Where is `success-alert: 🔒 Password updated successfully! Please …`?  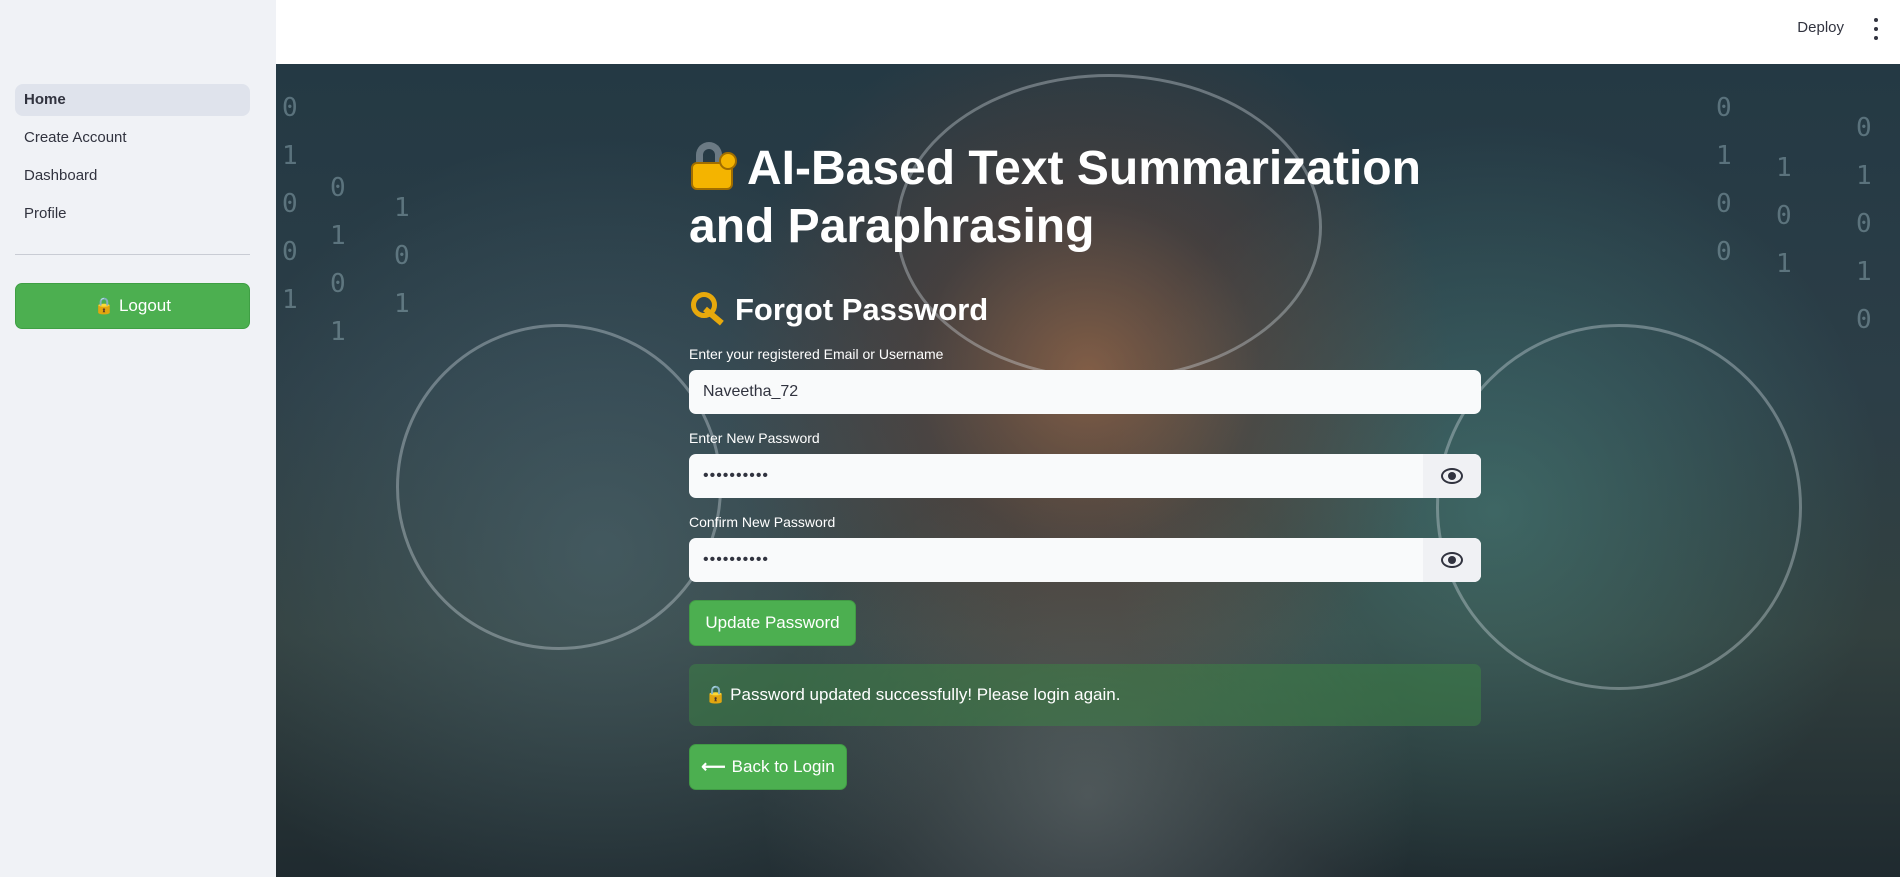 success-alert: 🔒 Password updated successfully! Please … is located at coordinates (1085, 695).